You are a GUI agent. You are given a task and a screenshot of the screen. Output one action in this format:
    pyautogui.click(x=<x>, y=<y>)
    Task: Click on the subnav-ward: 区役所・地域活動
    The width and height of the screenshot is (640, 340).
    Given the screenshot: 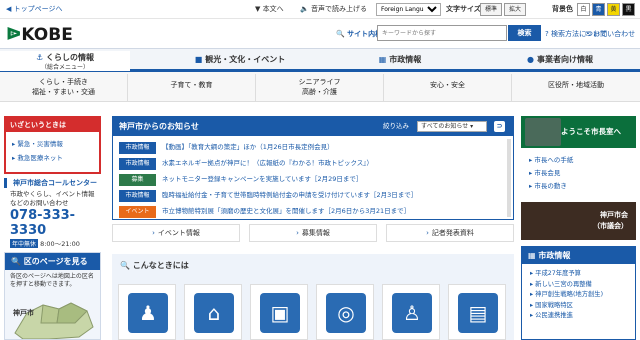 What is the action you would take?
    pyautogui.click(x=576, y=87)
    